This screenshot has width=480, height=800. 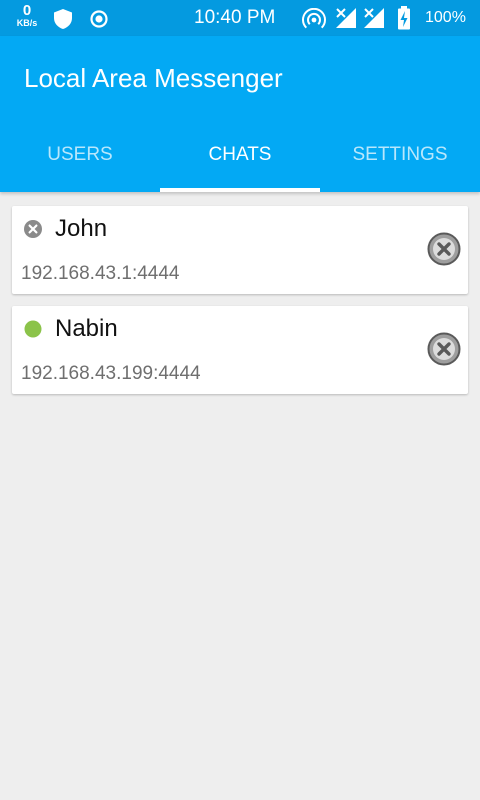 I want to click on network-speed: 0 KB/s, so click(x=27, y=15).